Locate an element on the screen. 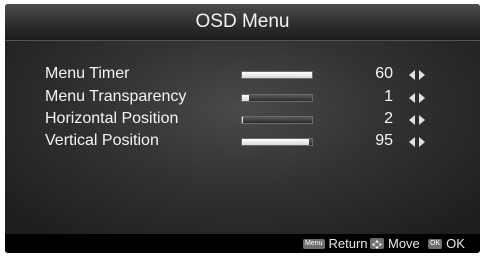 The width and height of the screenshot is (485, 257). menu-item-vertical-position: Vertical Position 95 is located at coordinates (255, 142).